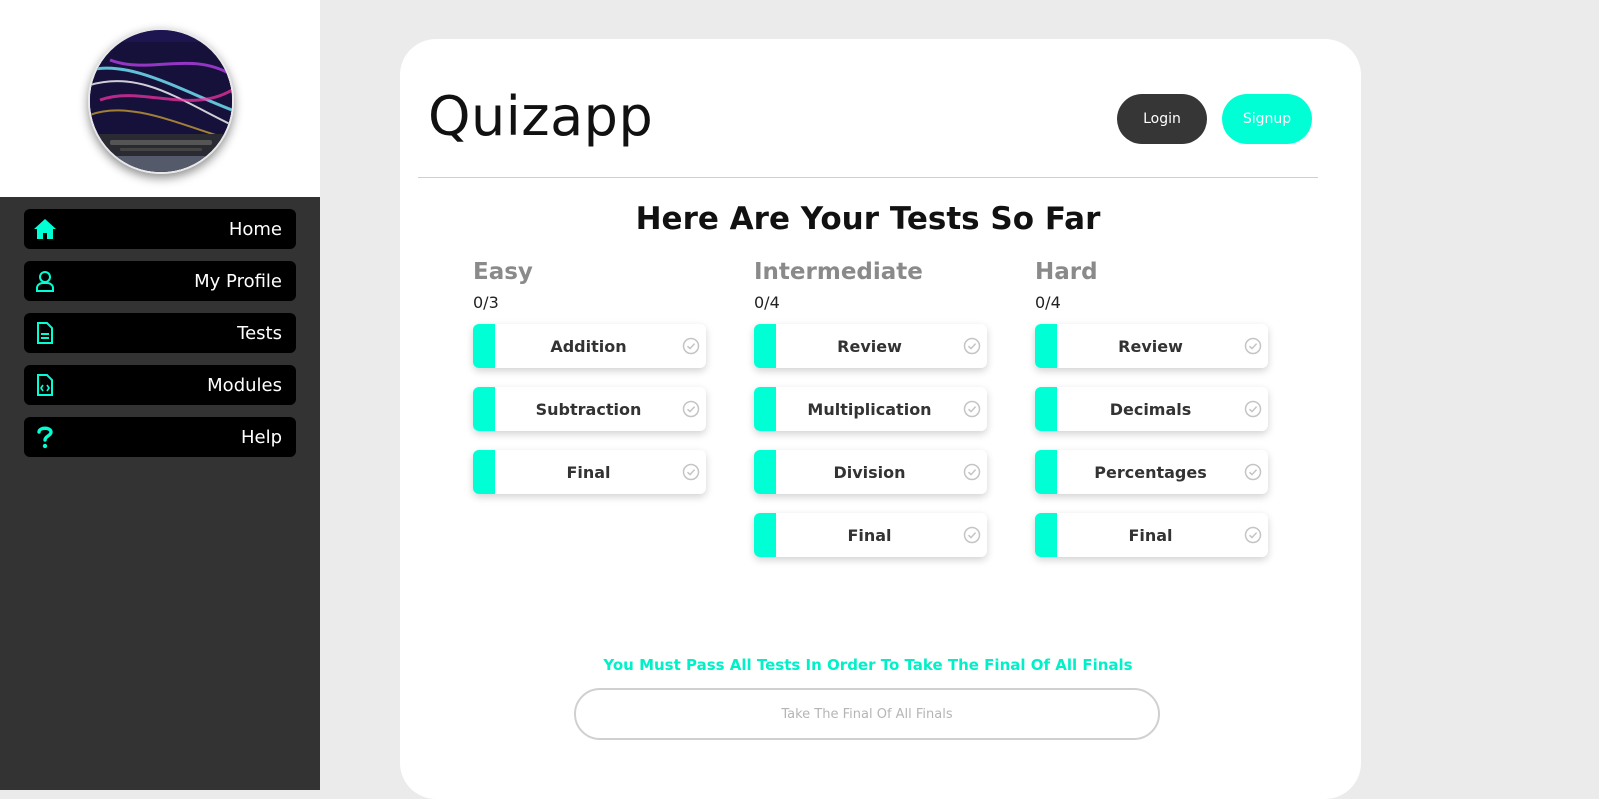  I want to click on user-icon, so click(45, 281).